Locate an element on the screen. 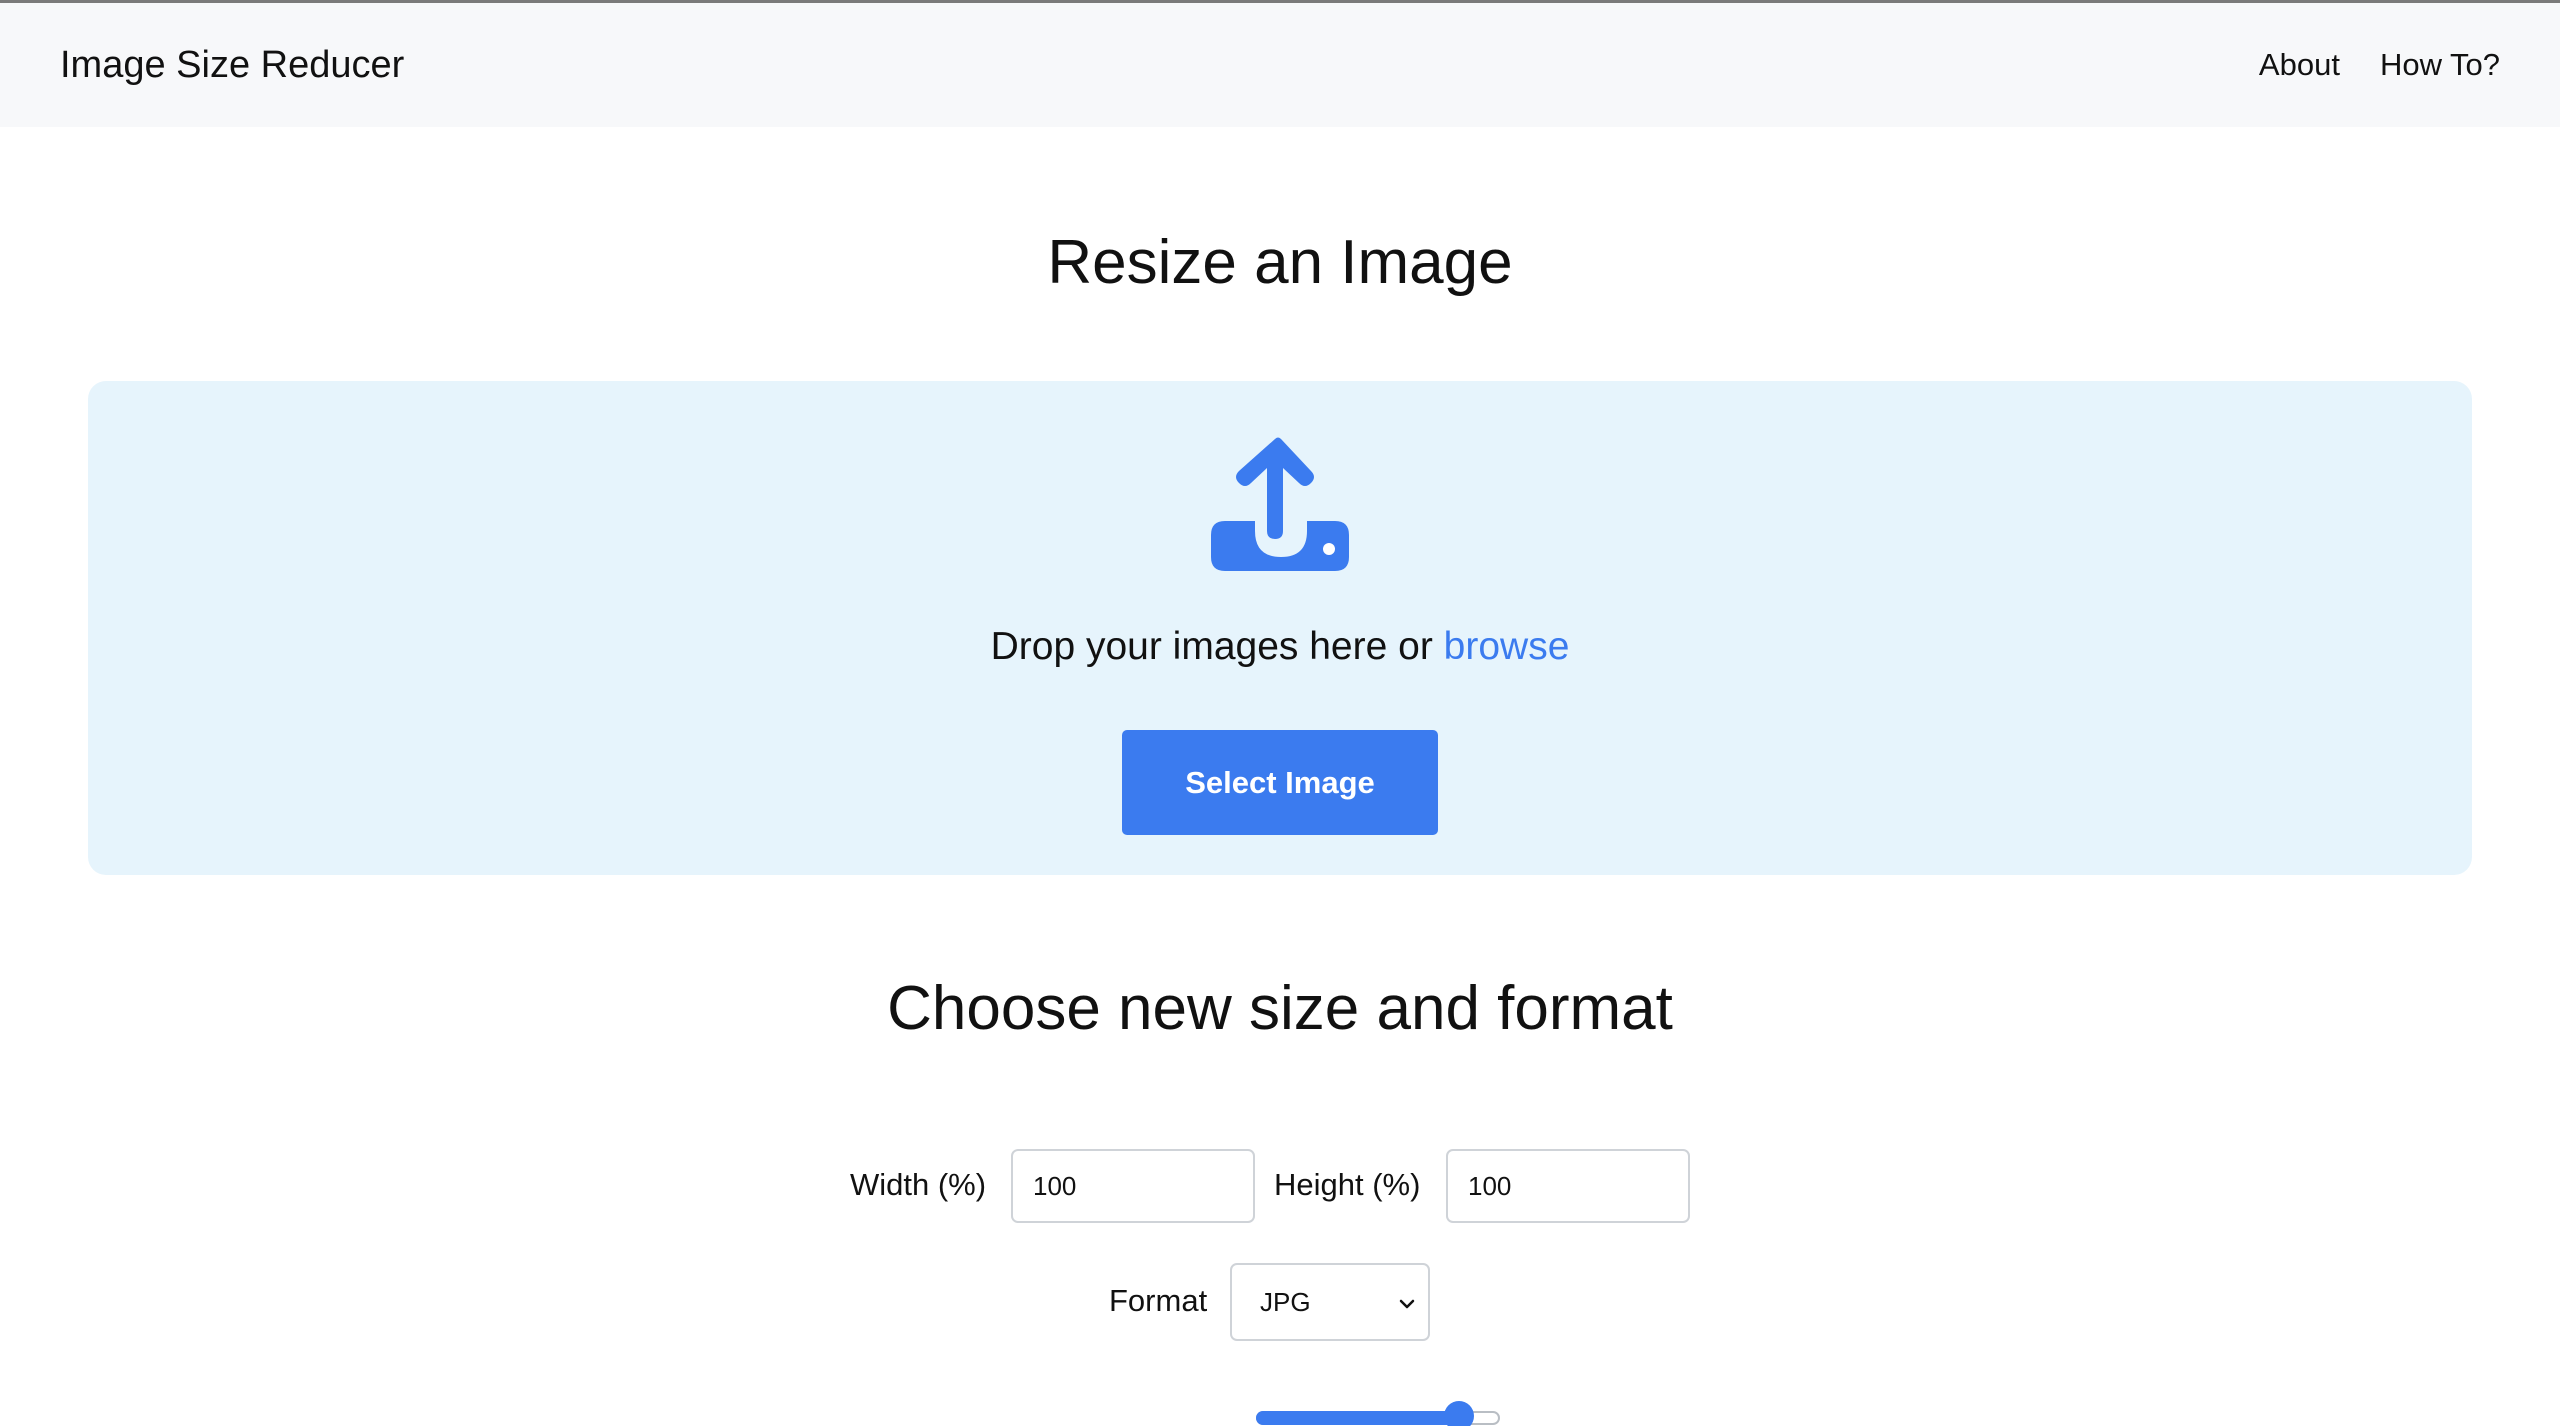 The image size is (2560, 1426). drop-text: Drop your images here or is located at coordinates (1217, 646).